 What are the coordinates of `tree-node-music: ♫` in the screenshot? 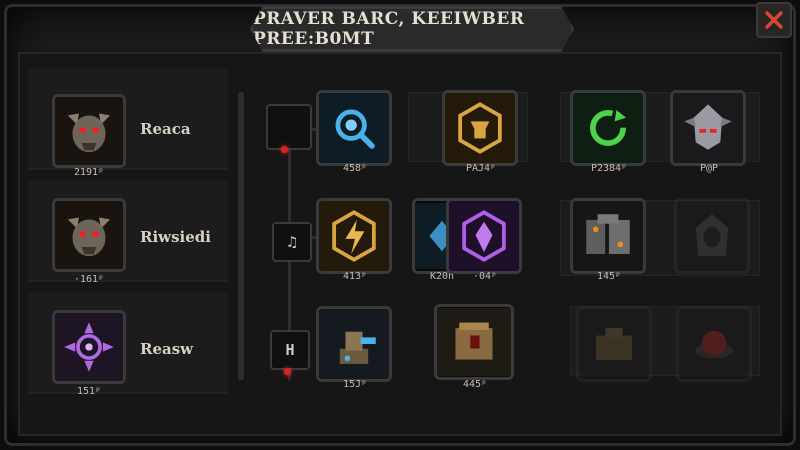 It's located at (292, 242).